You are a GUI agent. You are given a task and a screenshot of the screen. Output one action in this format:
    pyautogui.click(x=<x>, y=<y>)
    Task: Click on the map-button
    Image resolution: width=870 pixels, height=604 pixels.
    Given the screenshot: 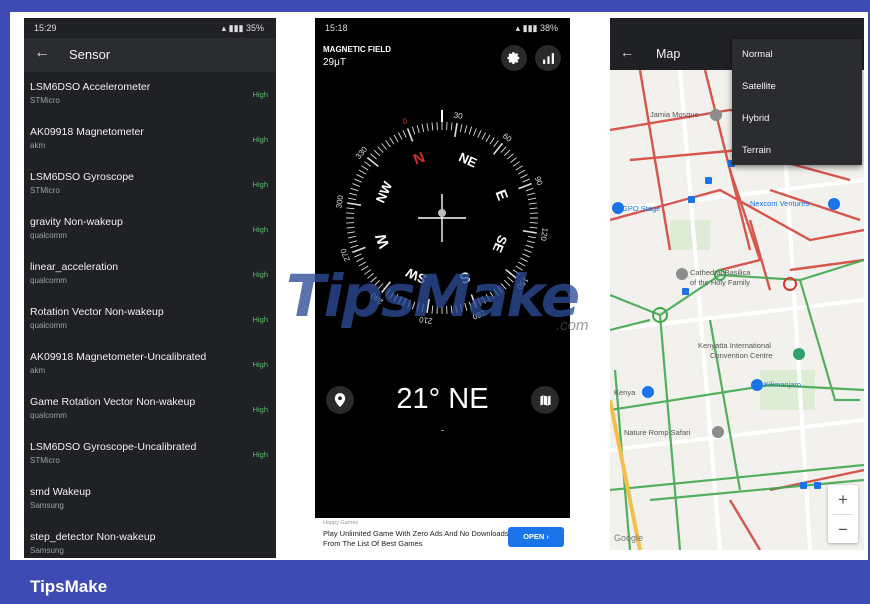 What is the action you would take?
    pyautogui.click(x=545, y=400)
    